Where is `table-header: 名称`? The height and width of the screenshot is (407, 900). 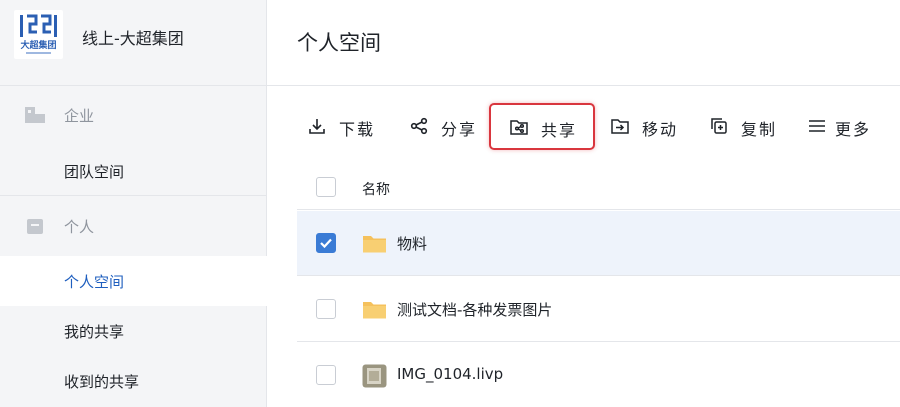
table-header: 名称 is located at coordinates (598, 187).